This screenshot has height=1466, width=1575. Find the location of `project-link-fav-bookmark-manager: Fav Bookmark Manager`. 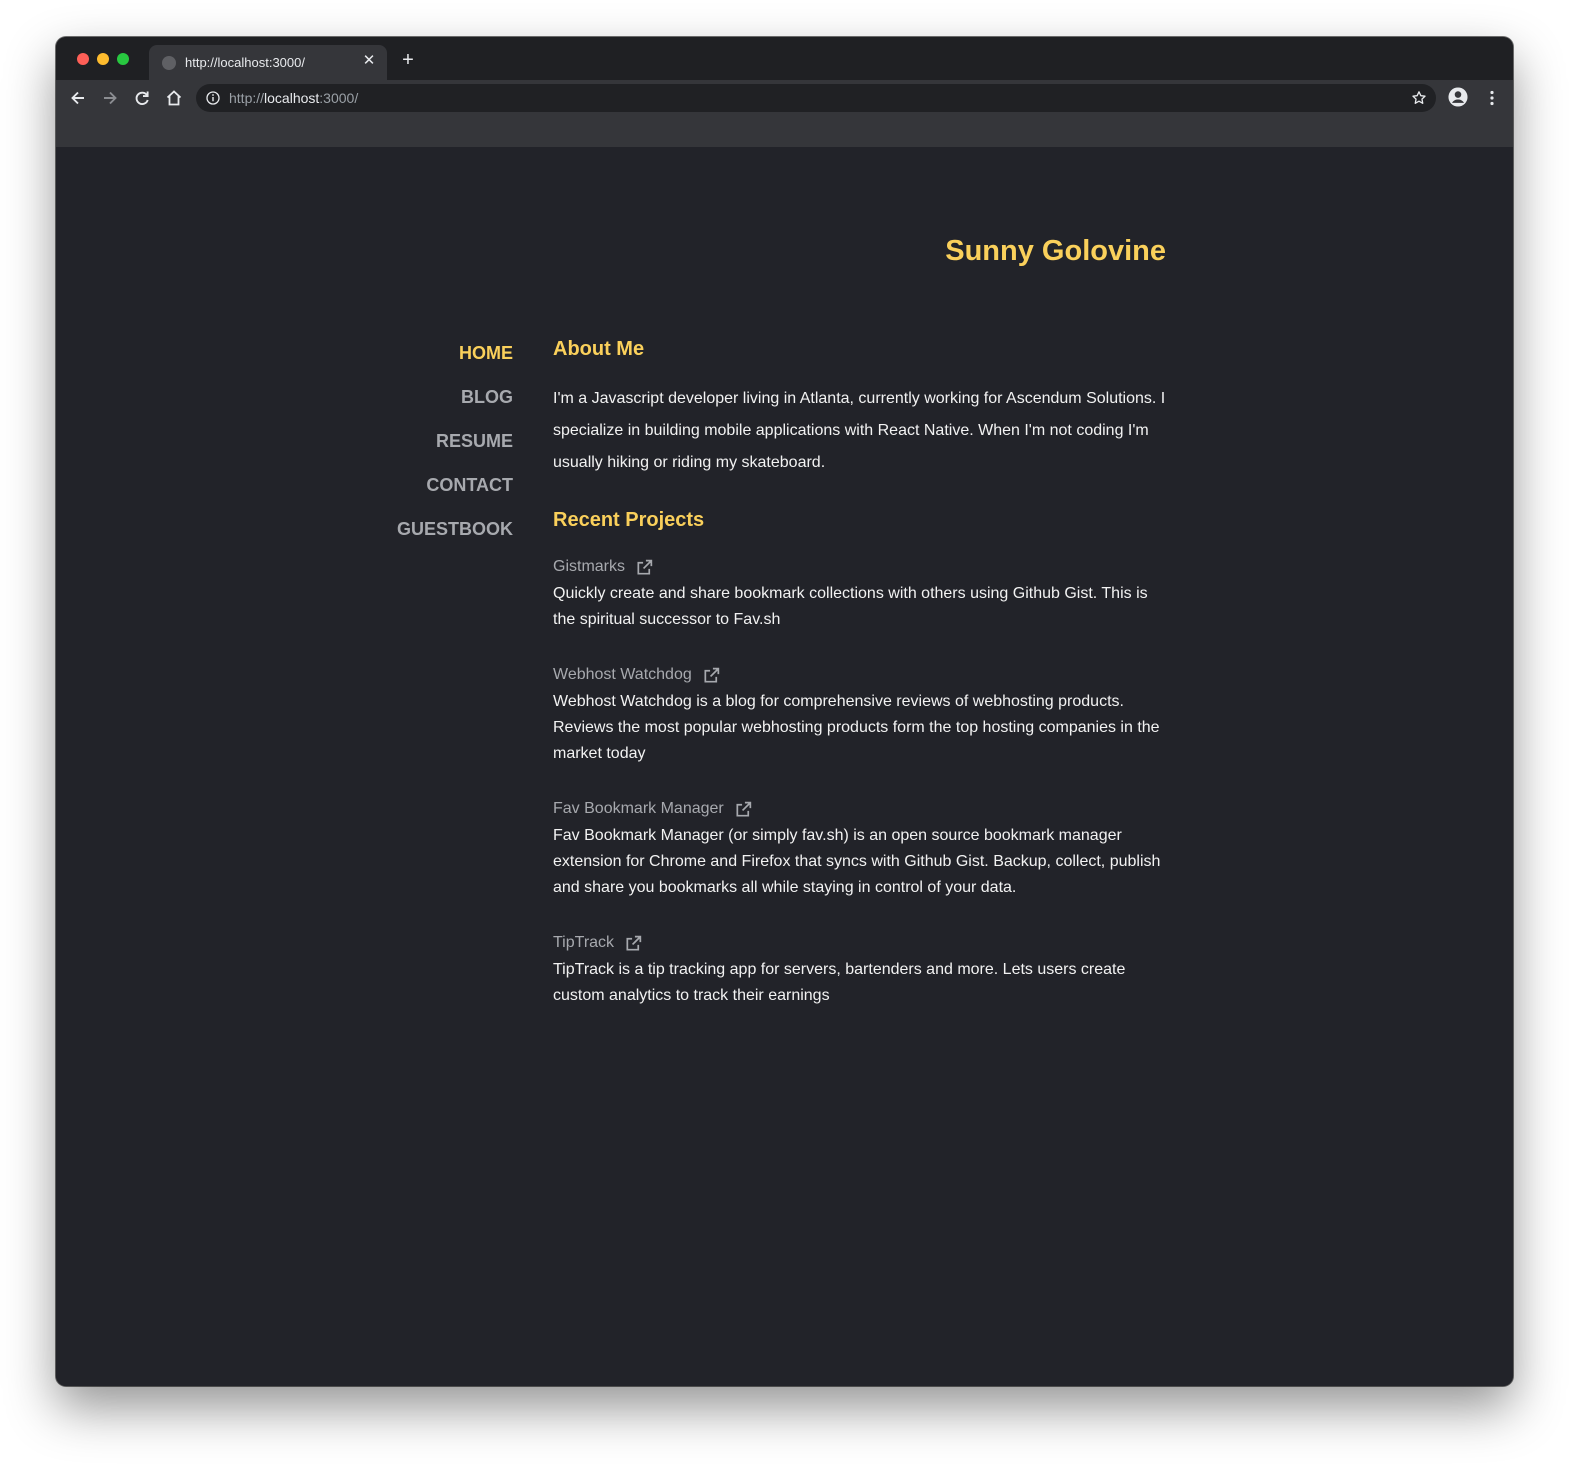

project-link-fav-bookmark-manager: Fav Bookmark Manager is located at coordinates (653, 809).